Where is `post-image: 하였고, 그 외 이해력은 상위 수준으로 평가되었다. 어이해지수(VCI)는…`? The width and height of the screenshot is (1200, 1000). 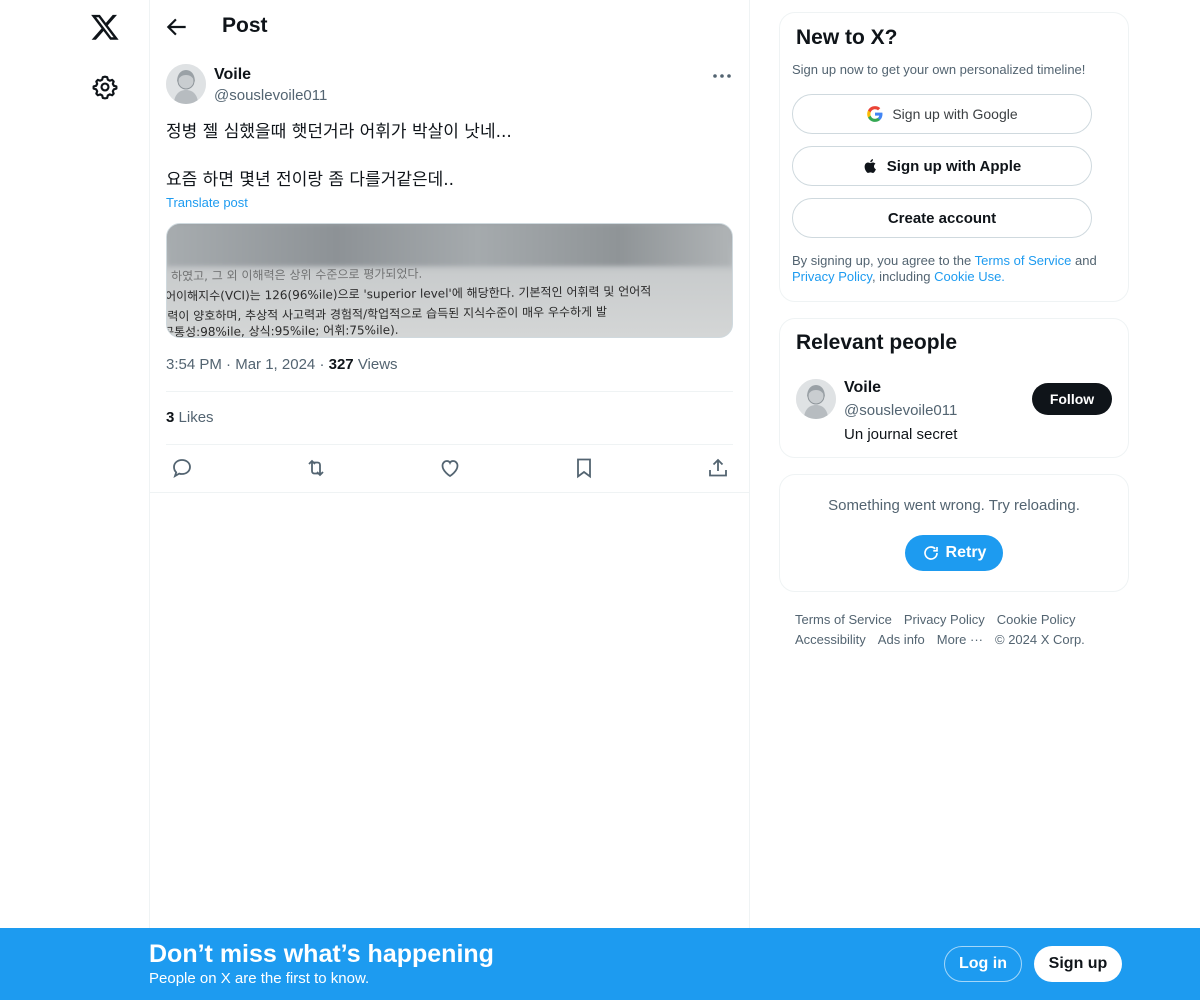
post-image: 하였고, 그 외 이해력은 상위 수준으로 평가되었다. 어이해지수(VCI)는… is located at coordinates (449, 280).